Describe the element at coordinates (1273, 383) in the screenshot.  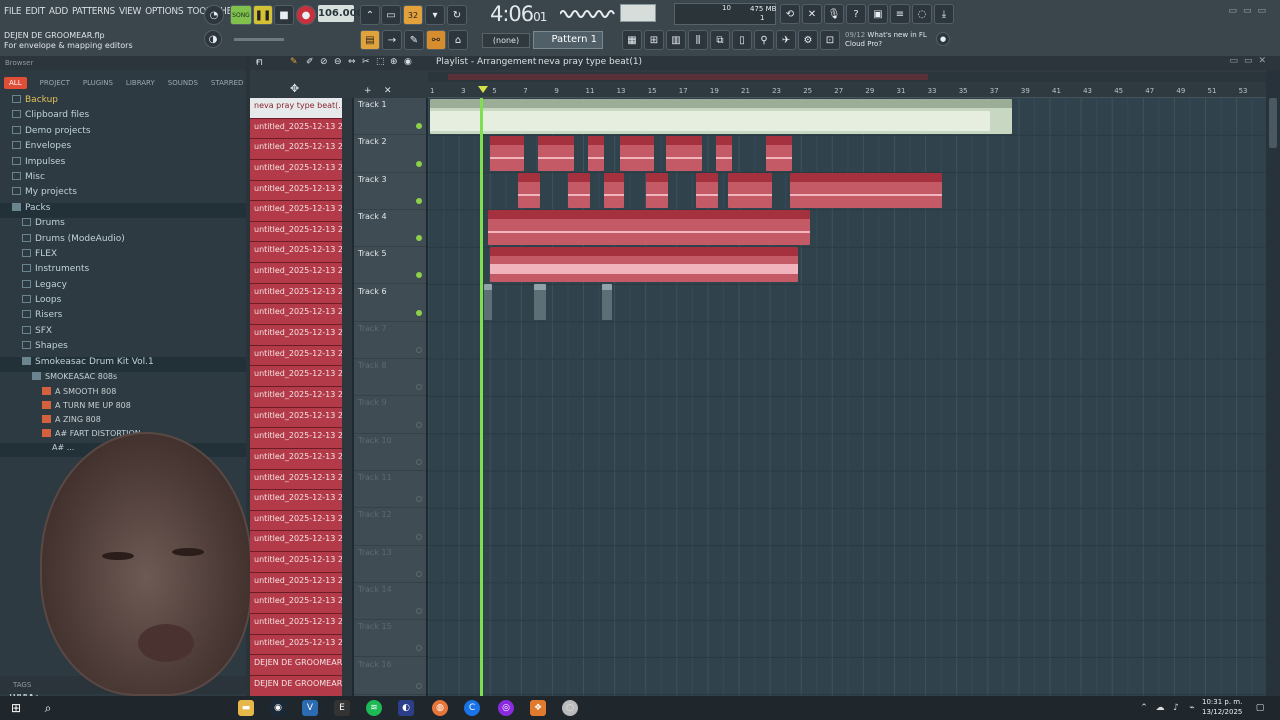
I see `playlist-vertical-scrollbar` at that location.